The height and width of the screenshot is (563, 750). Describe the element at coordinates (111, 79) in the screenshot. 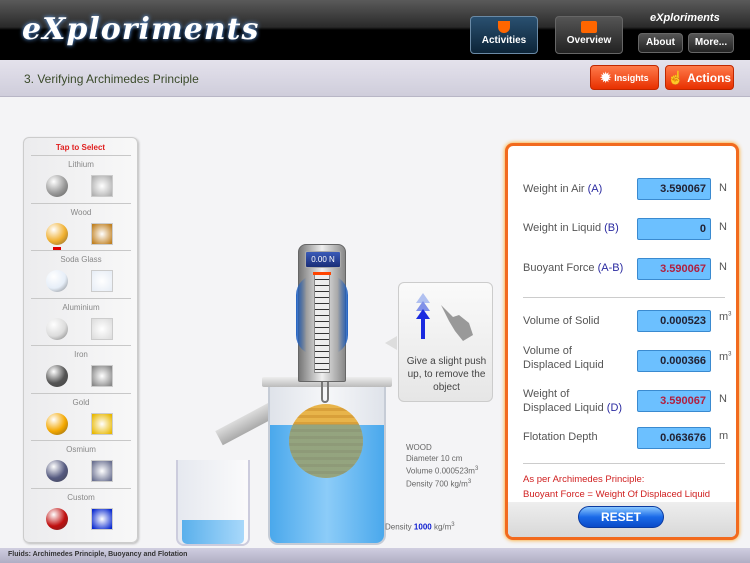

I see `page-title: 3. Verifying Archimedes Principle` at that location.